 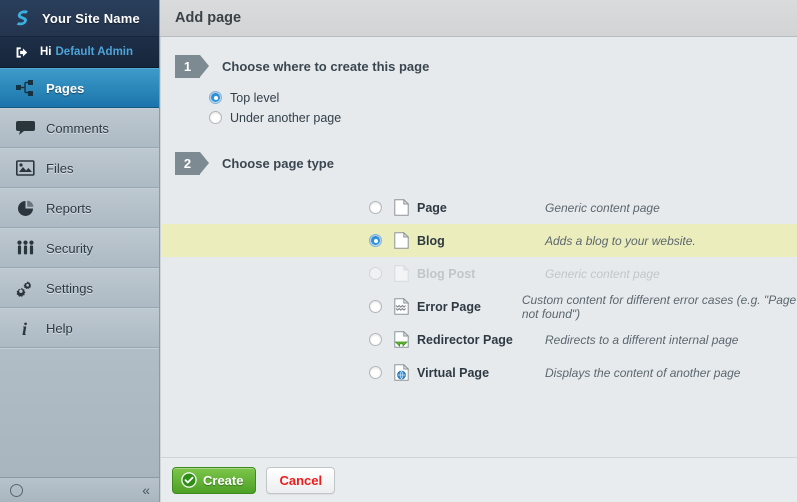 What do you see at coordinates (479, 66) in the screenshot?
I see `step-1: 1 Choose where to create this page` at bounding box center [479, 66].